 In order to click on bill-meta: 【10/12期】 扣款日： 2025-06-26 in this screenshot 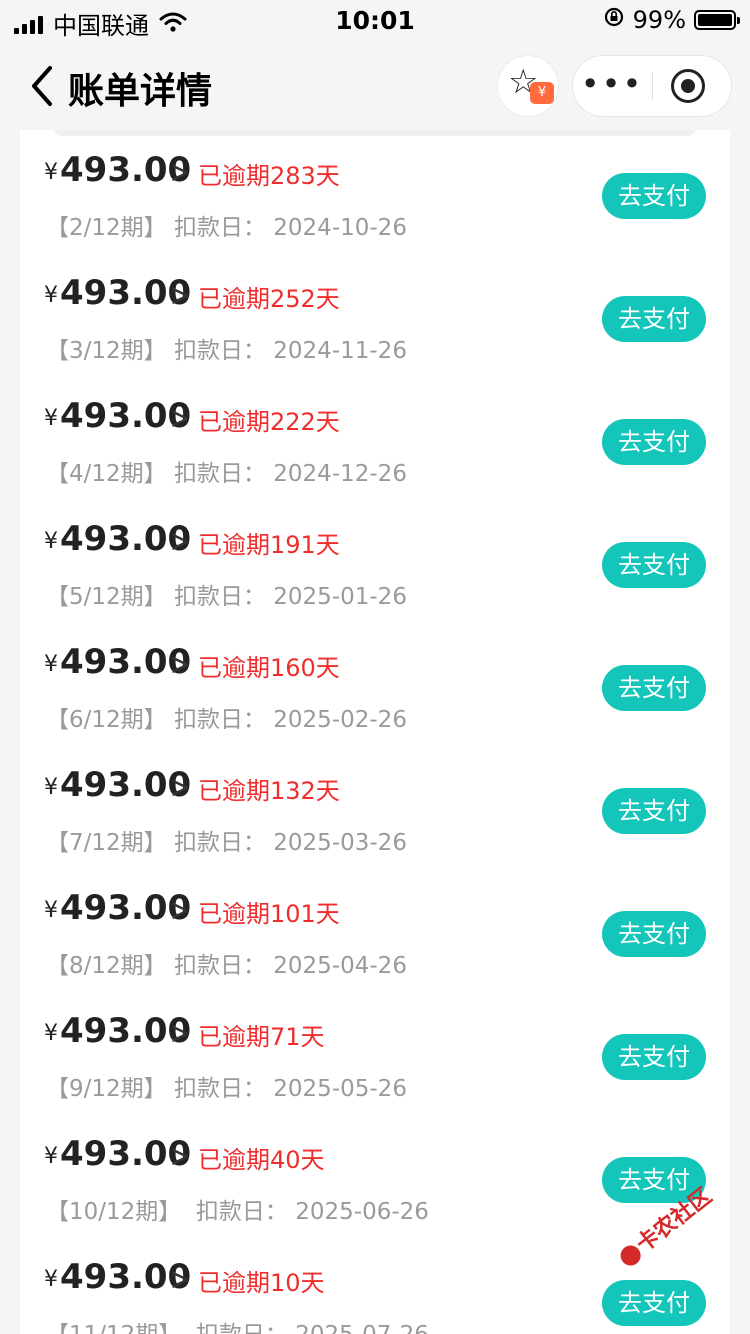, I will do `click(237, 1209)`.